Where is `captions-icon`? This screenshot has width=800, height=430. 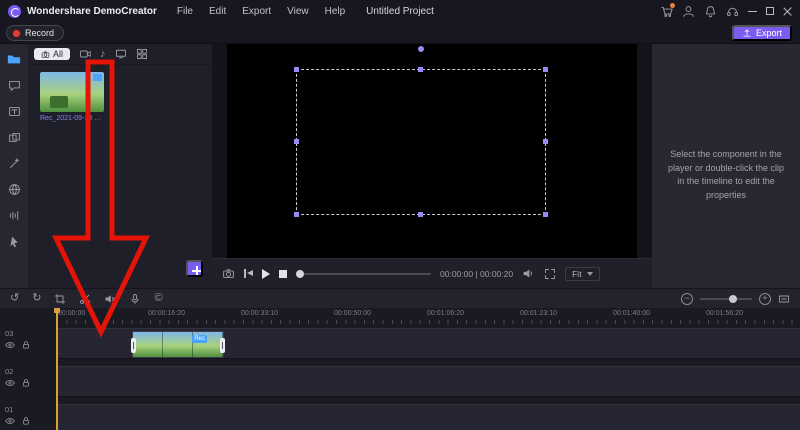 captions-icon is located at coordinates (14, 111).